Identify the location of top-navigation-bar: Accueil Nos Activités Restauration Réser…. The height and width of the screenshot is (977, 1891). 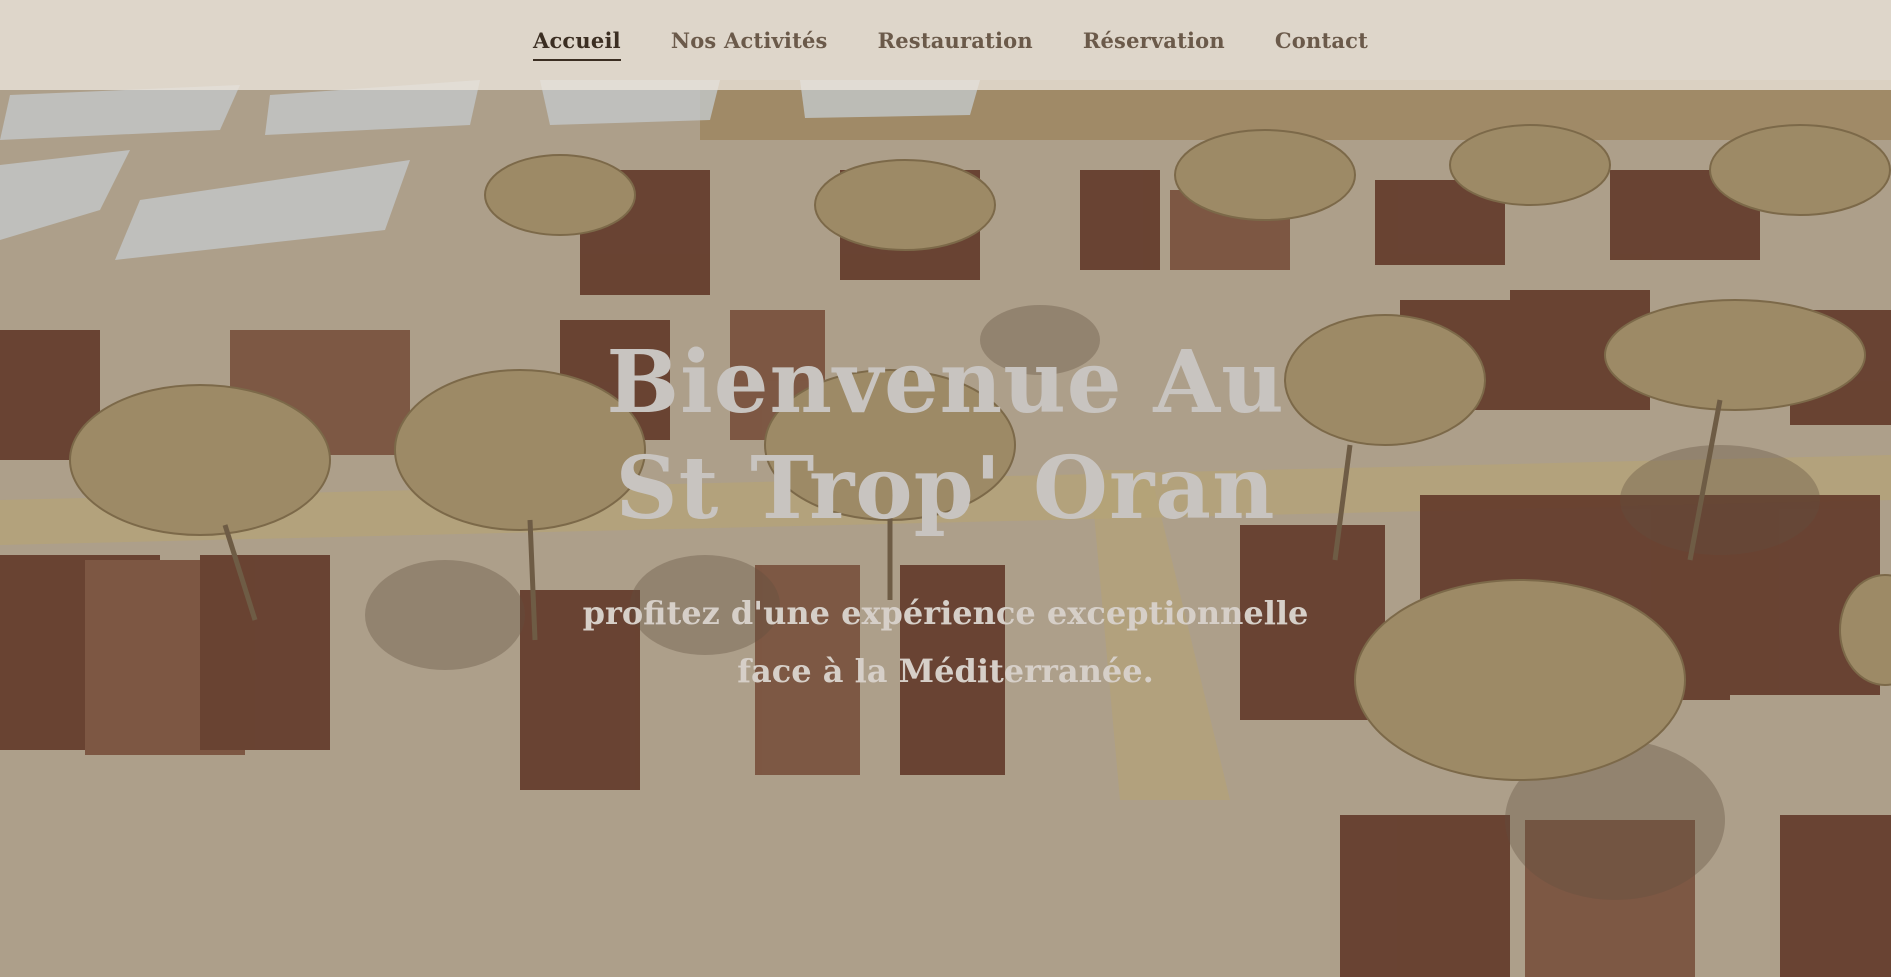
(945, 45).